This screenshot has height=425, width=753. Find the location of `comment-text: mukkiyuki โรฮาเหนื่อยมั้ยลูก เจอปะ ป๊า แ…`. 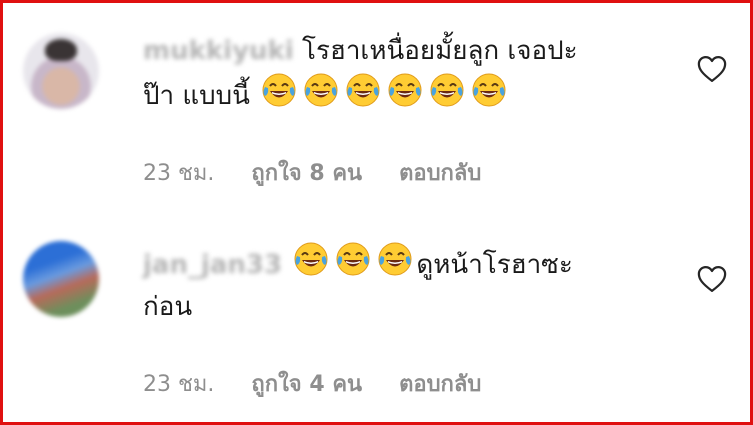

comment-text: mukkiyuki โรฮาเหนื่อยมั้ยลูก เจอปะ ป๊า แ… is located at coordinates (403, 73).